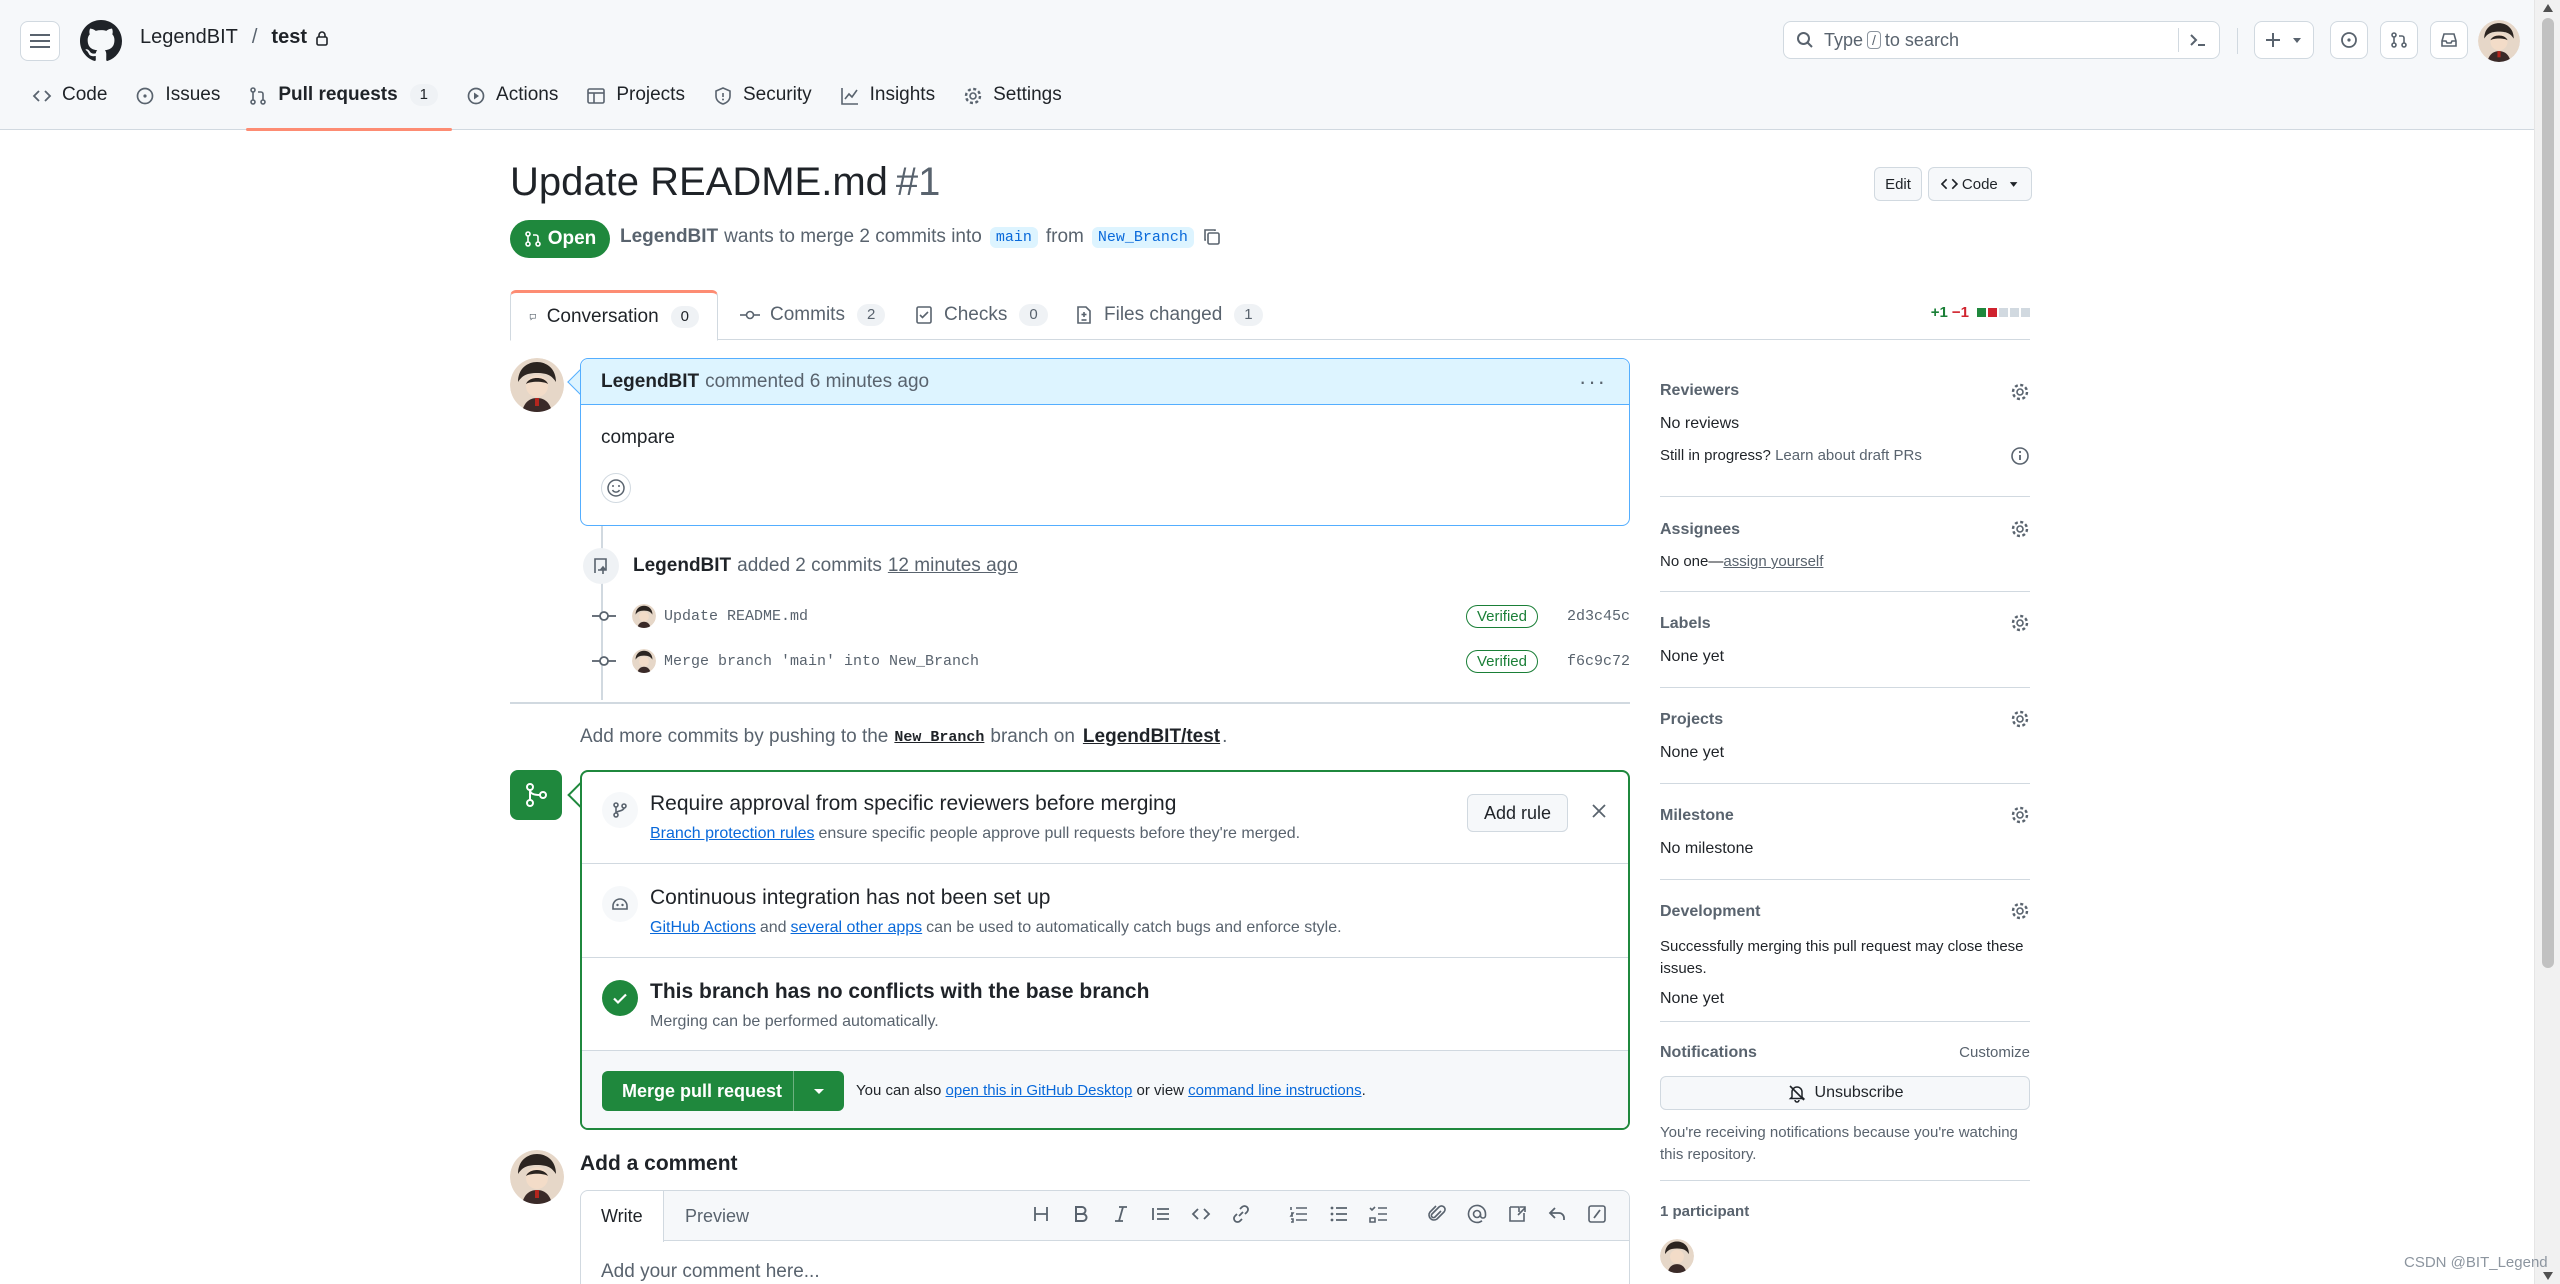 This screenshot has height=1284, width=2560. What do you see at coordinates (40, 41) in the screenshot?
I see `hamburger-menu-button` at bounding box center [40, 41].